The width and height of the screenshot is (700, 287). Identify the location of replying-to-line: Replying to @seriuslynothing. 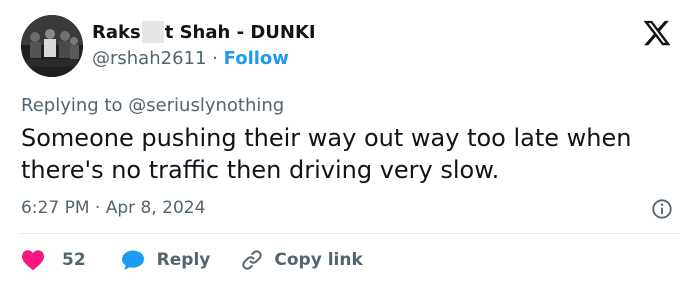
(152, 105).